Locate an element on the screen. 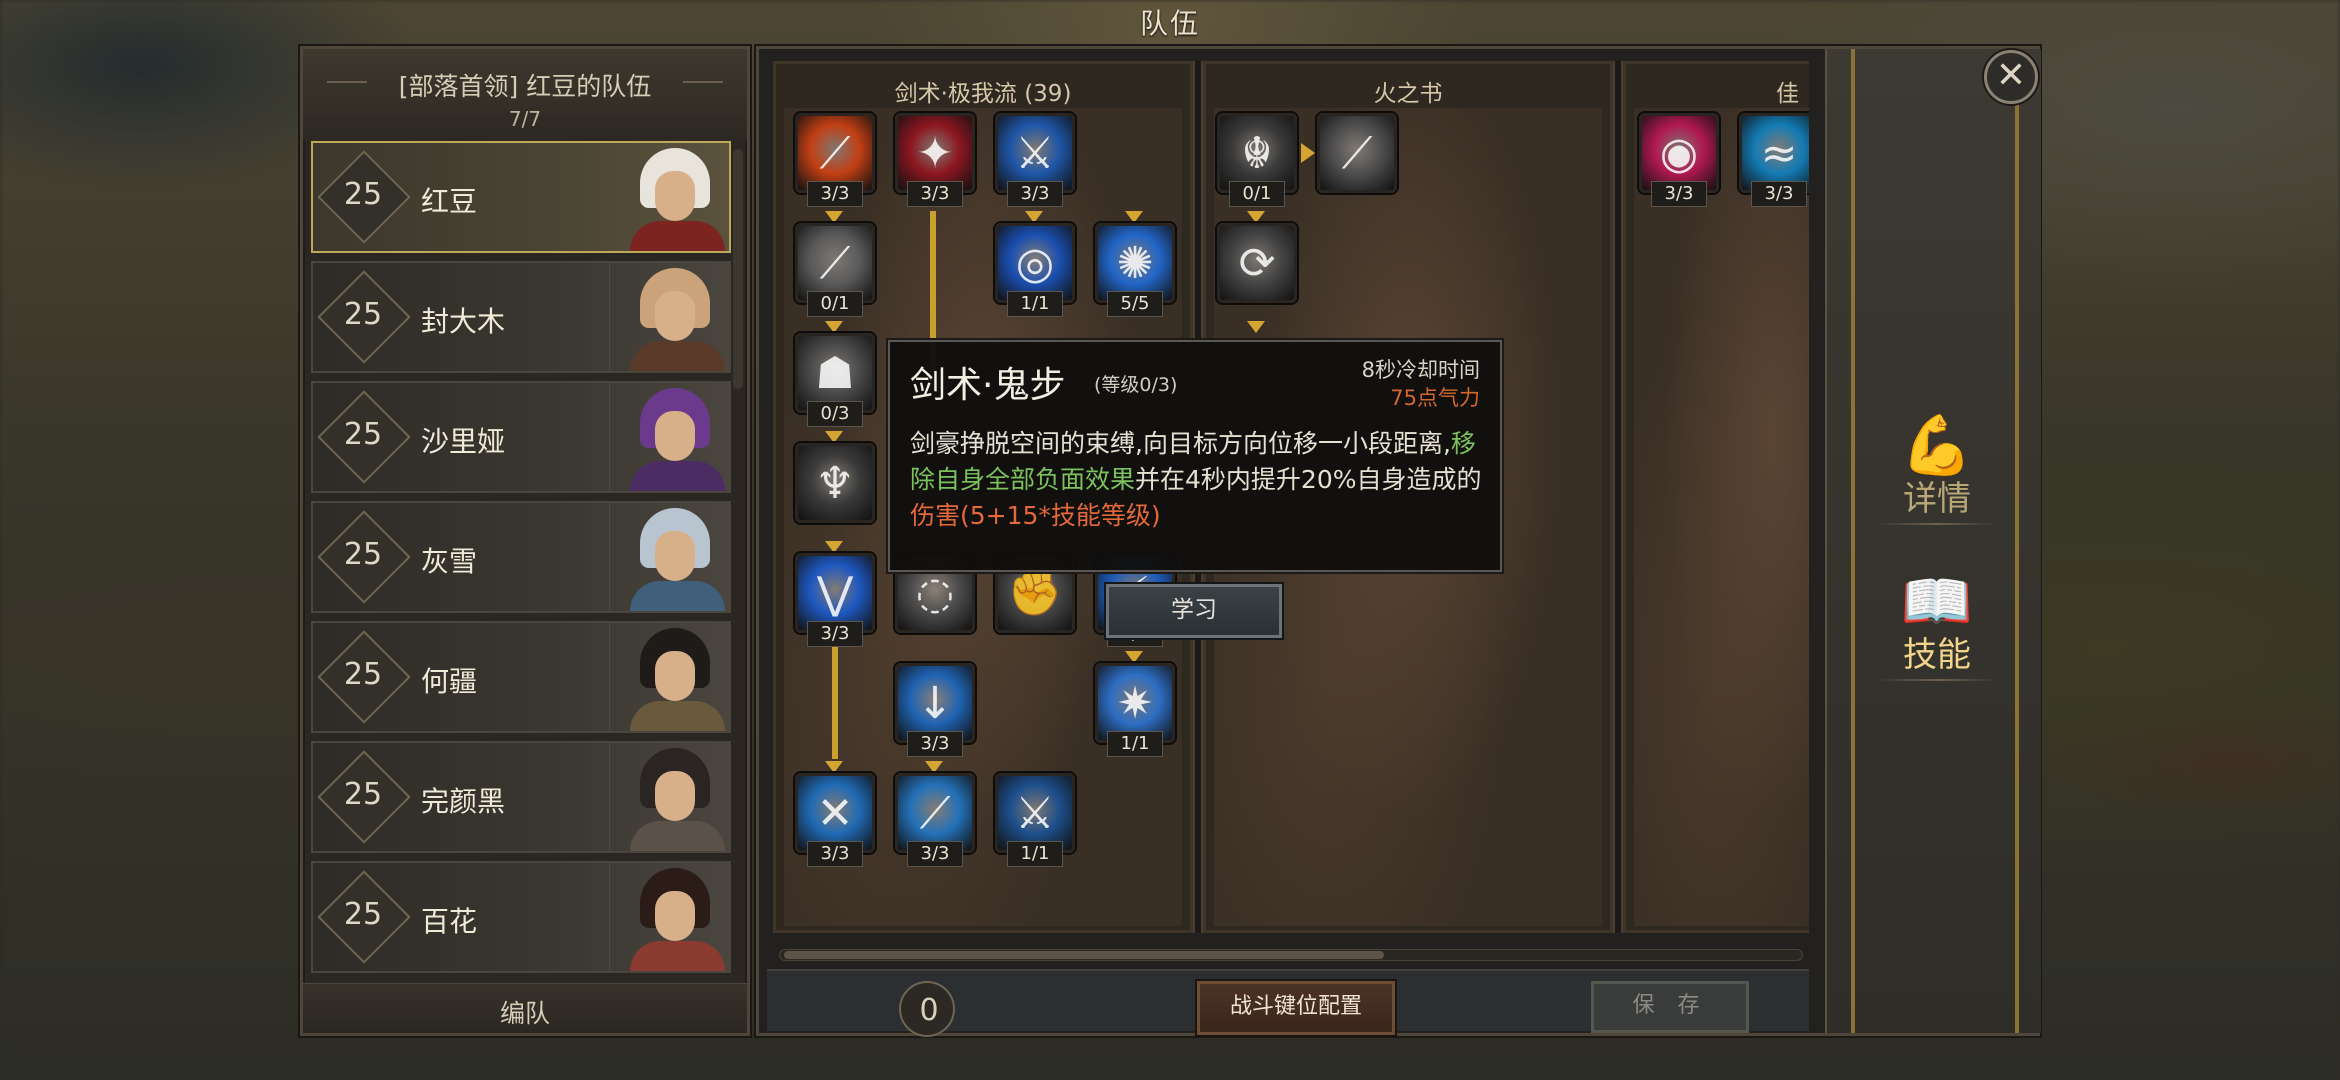 The image size is (2340, 1080). combat-keybind-button: 战斗键位配置 is located at coordinates (1296, 1008).